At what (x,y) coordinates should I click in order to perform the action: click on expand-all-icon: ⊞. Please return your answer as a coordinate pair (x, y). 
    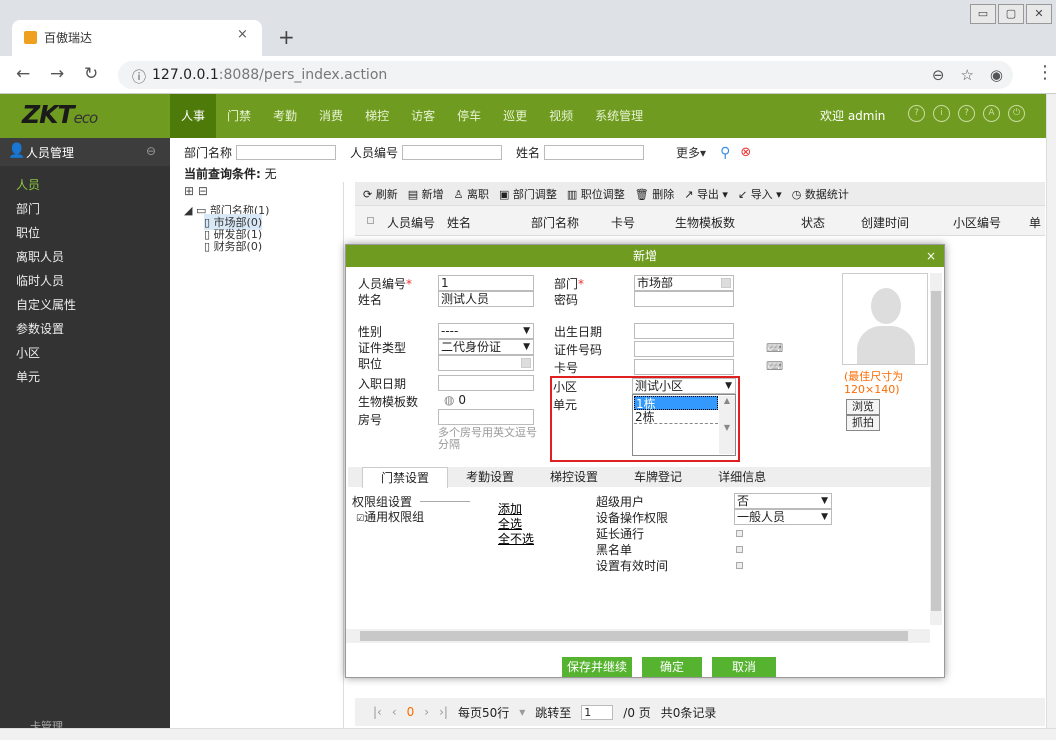
    Looking at the image, I should click on (189, 191).